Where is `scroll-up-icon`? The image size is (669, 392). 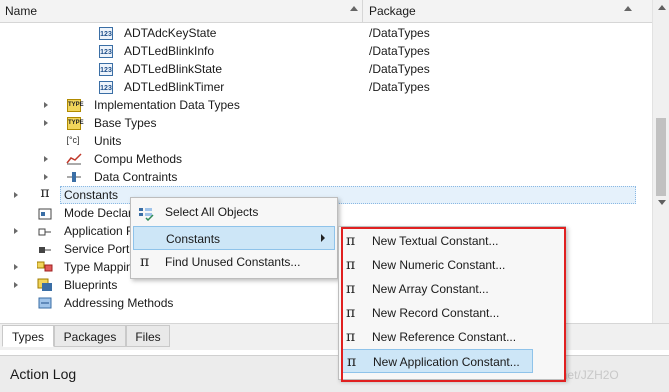
scroll-up-icon is located at coordinates (662, 7).